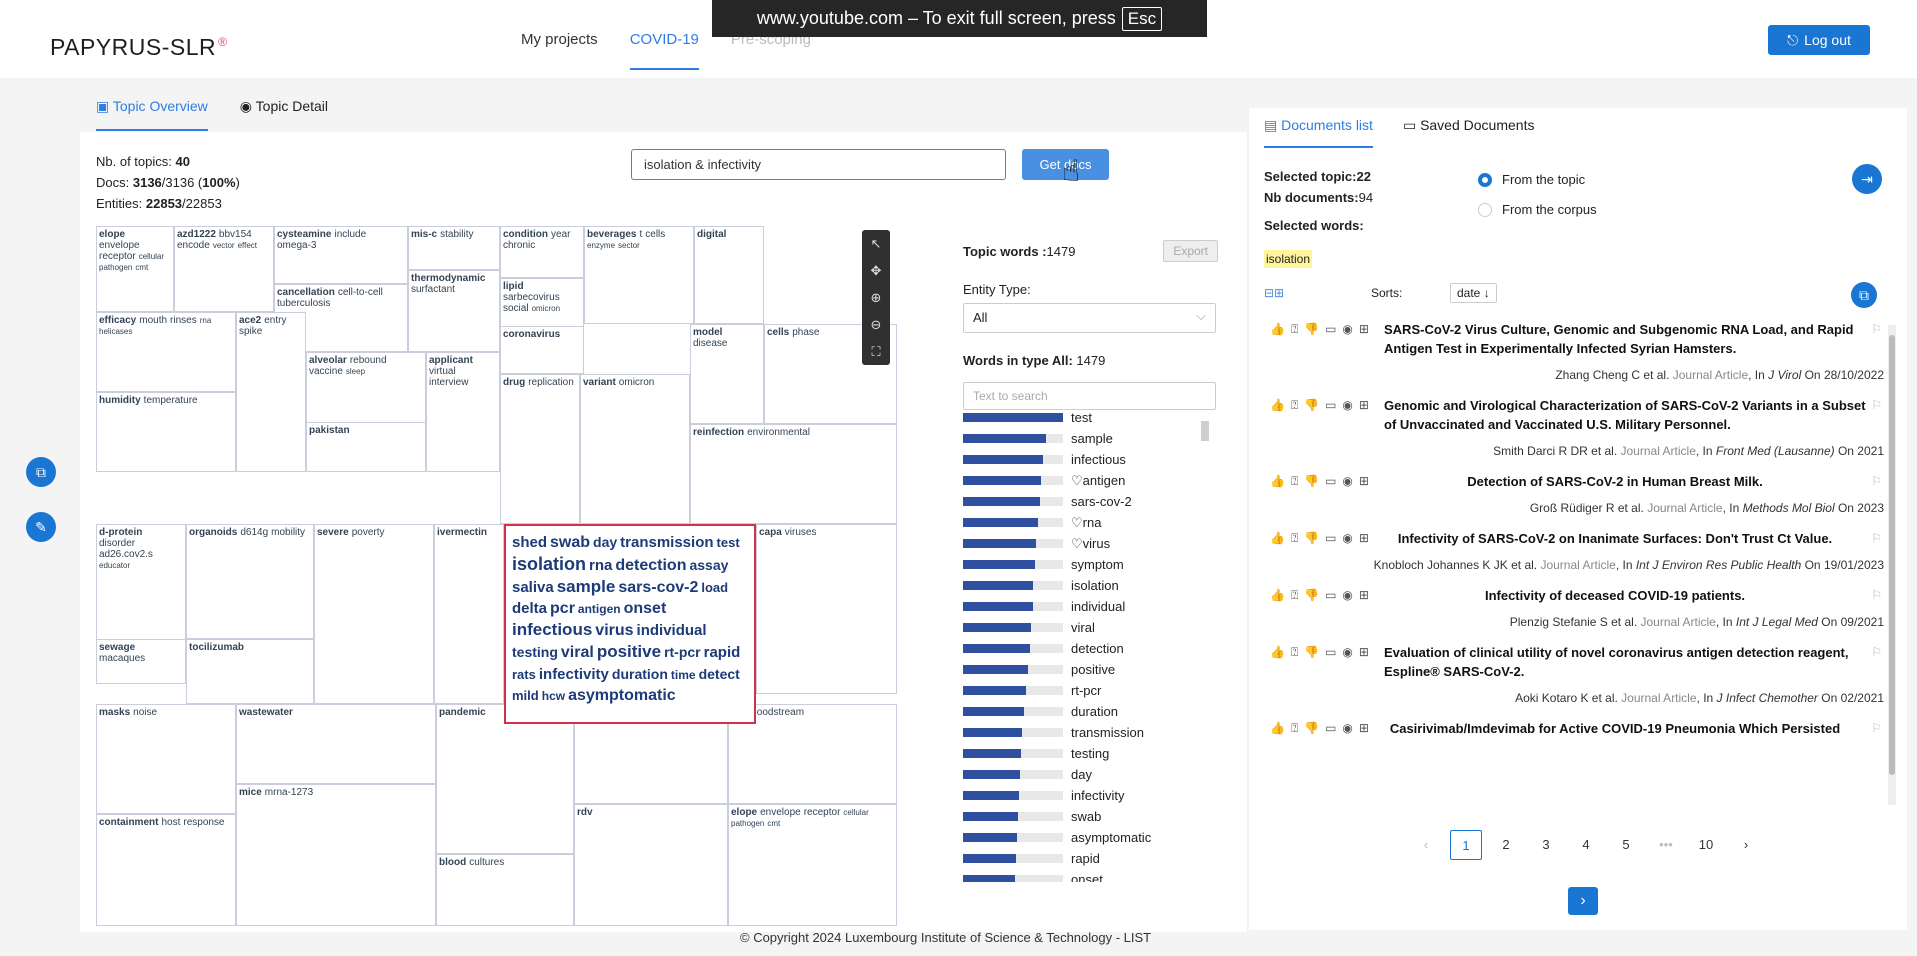  Describe the element at coordinates (876, 271) in the screenshot. I see `pan-icon: ✥` at that location.